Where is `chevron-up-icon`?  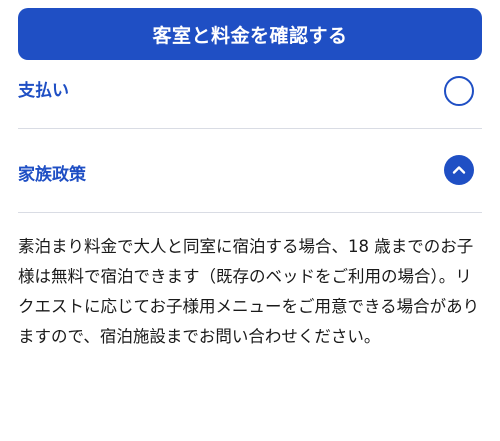 chevron-up-icon is located at coordinates (459, 170).